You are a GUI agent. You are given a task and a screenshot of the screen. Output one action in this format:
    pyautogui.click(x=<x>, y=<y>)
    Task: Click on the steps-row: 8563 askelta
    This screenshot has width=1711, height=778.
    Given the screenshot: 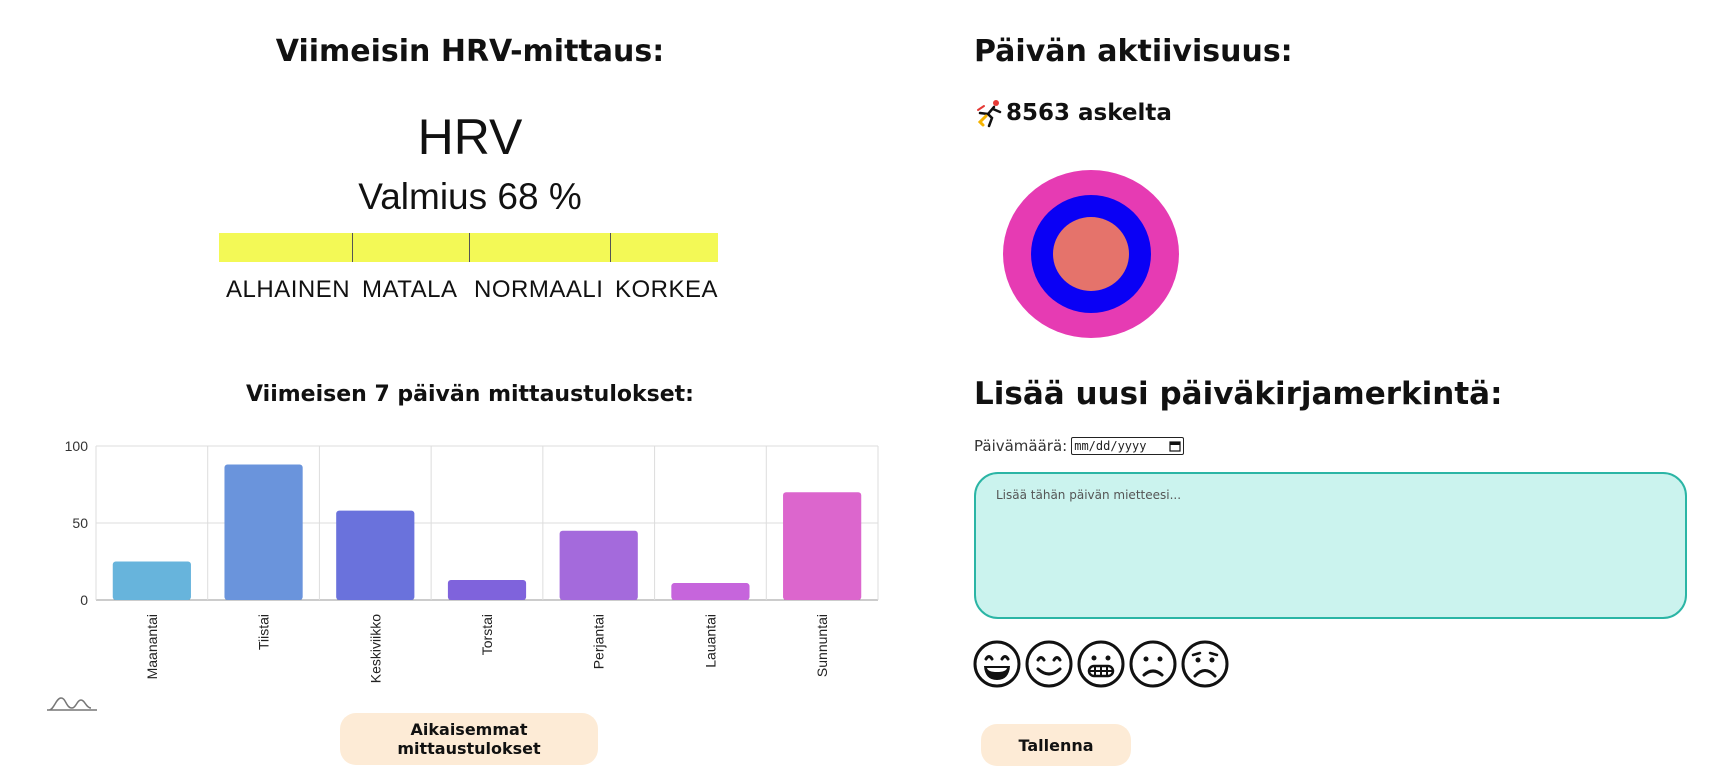 What is the action you would take?
    pyautogui.click(x=1073, y=113)
    